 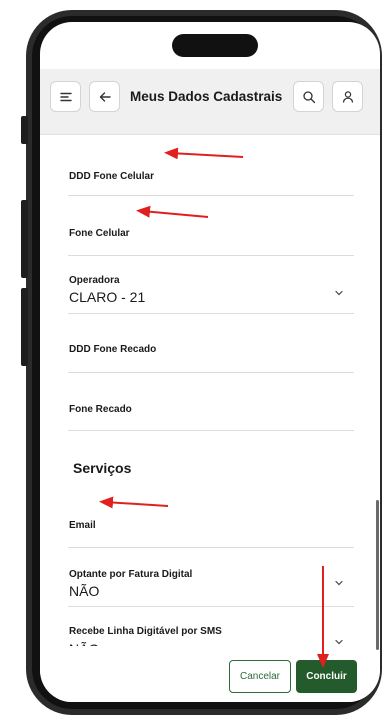 I want to click on phone-side-button, so click(x=24, y=130).